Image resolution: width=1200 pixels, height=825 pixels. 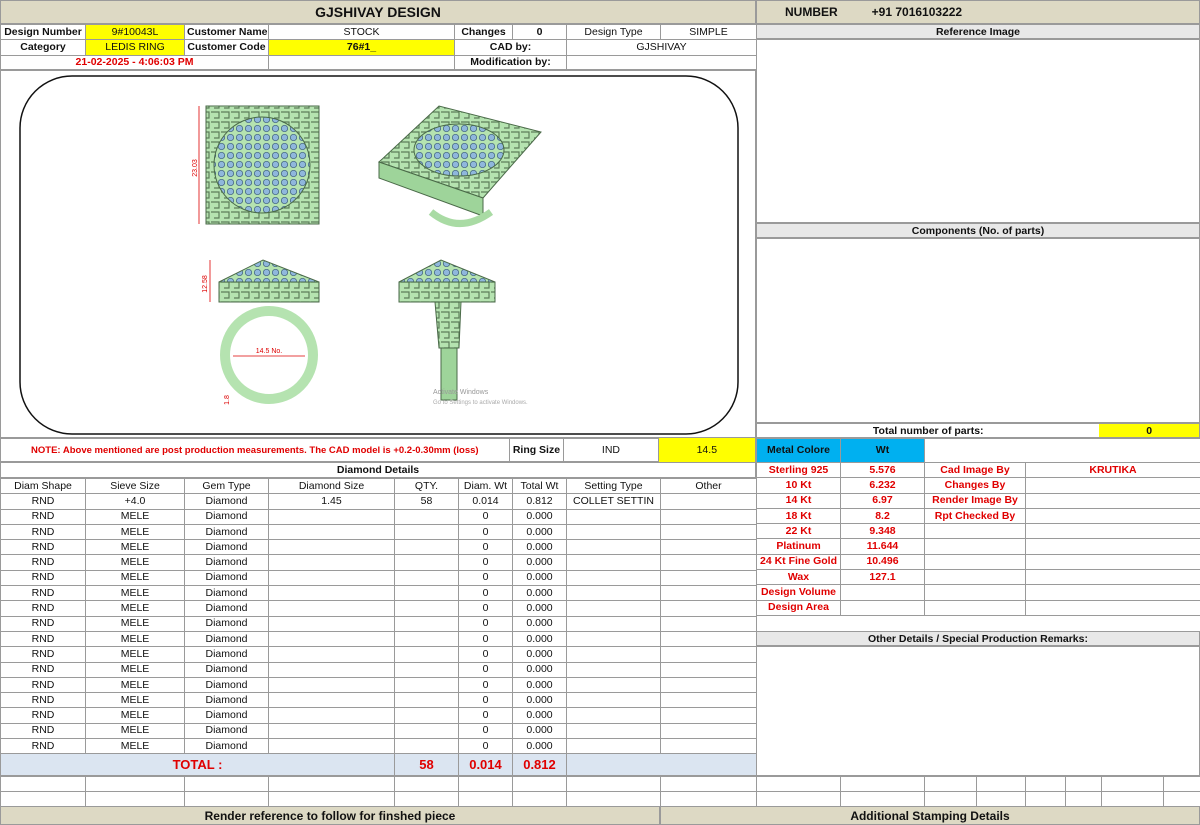 What do you see at coordinates (882, 546) in the screenshot?
I see `metal-weight: 11.644` at bounding box center [882, 546].